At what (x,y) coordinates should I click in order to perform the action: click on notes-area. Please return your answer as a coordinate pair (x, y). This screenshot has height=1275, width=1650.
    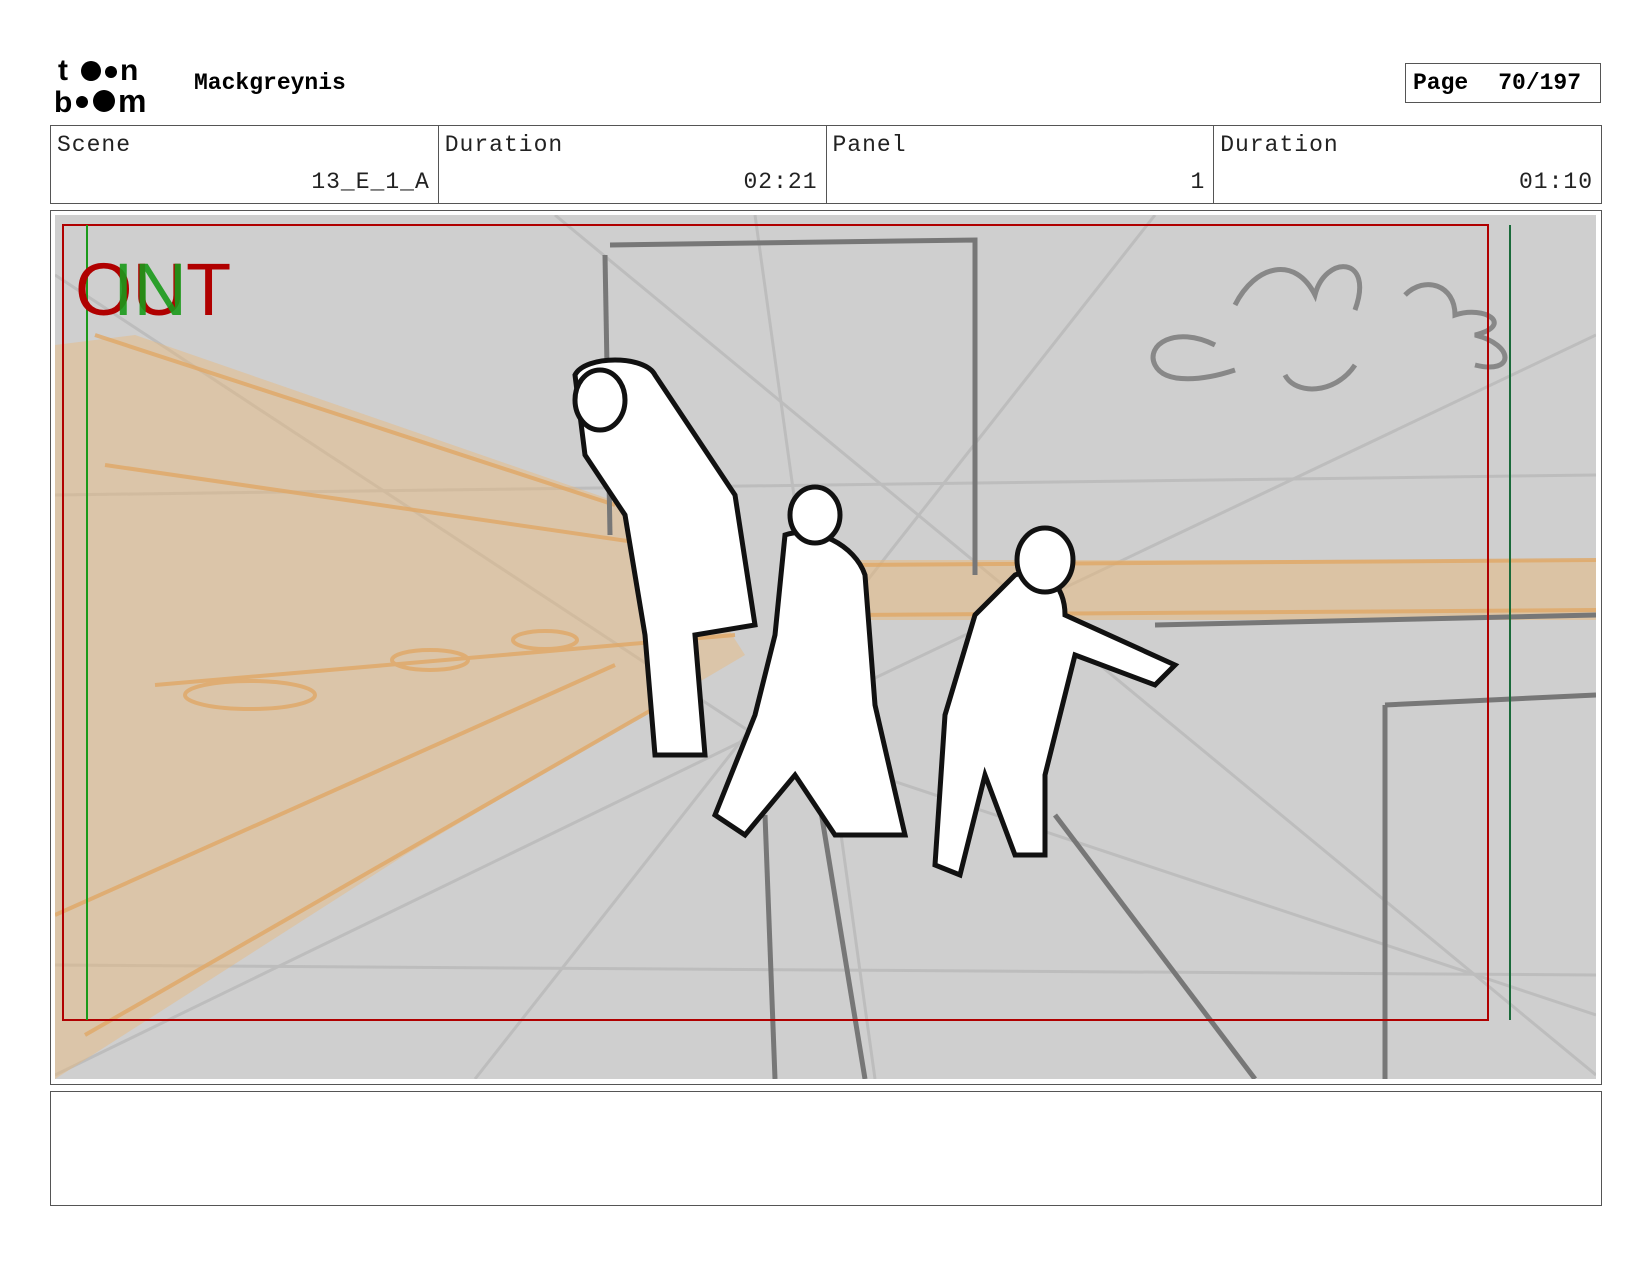
    Looking at the image, I should click on (826, 1148).